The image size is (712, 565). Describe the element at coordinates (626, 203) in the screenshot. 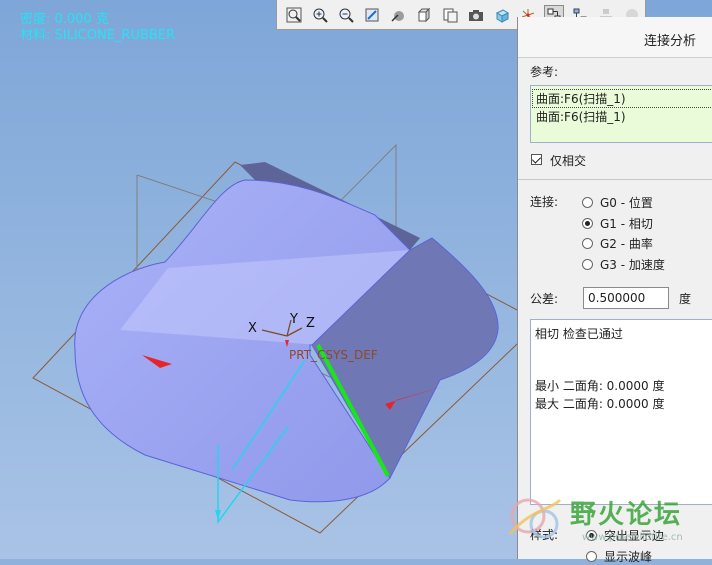

I see `g0-label: G0 - 位置` at that location.